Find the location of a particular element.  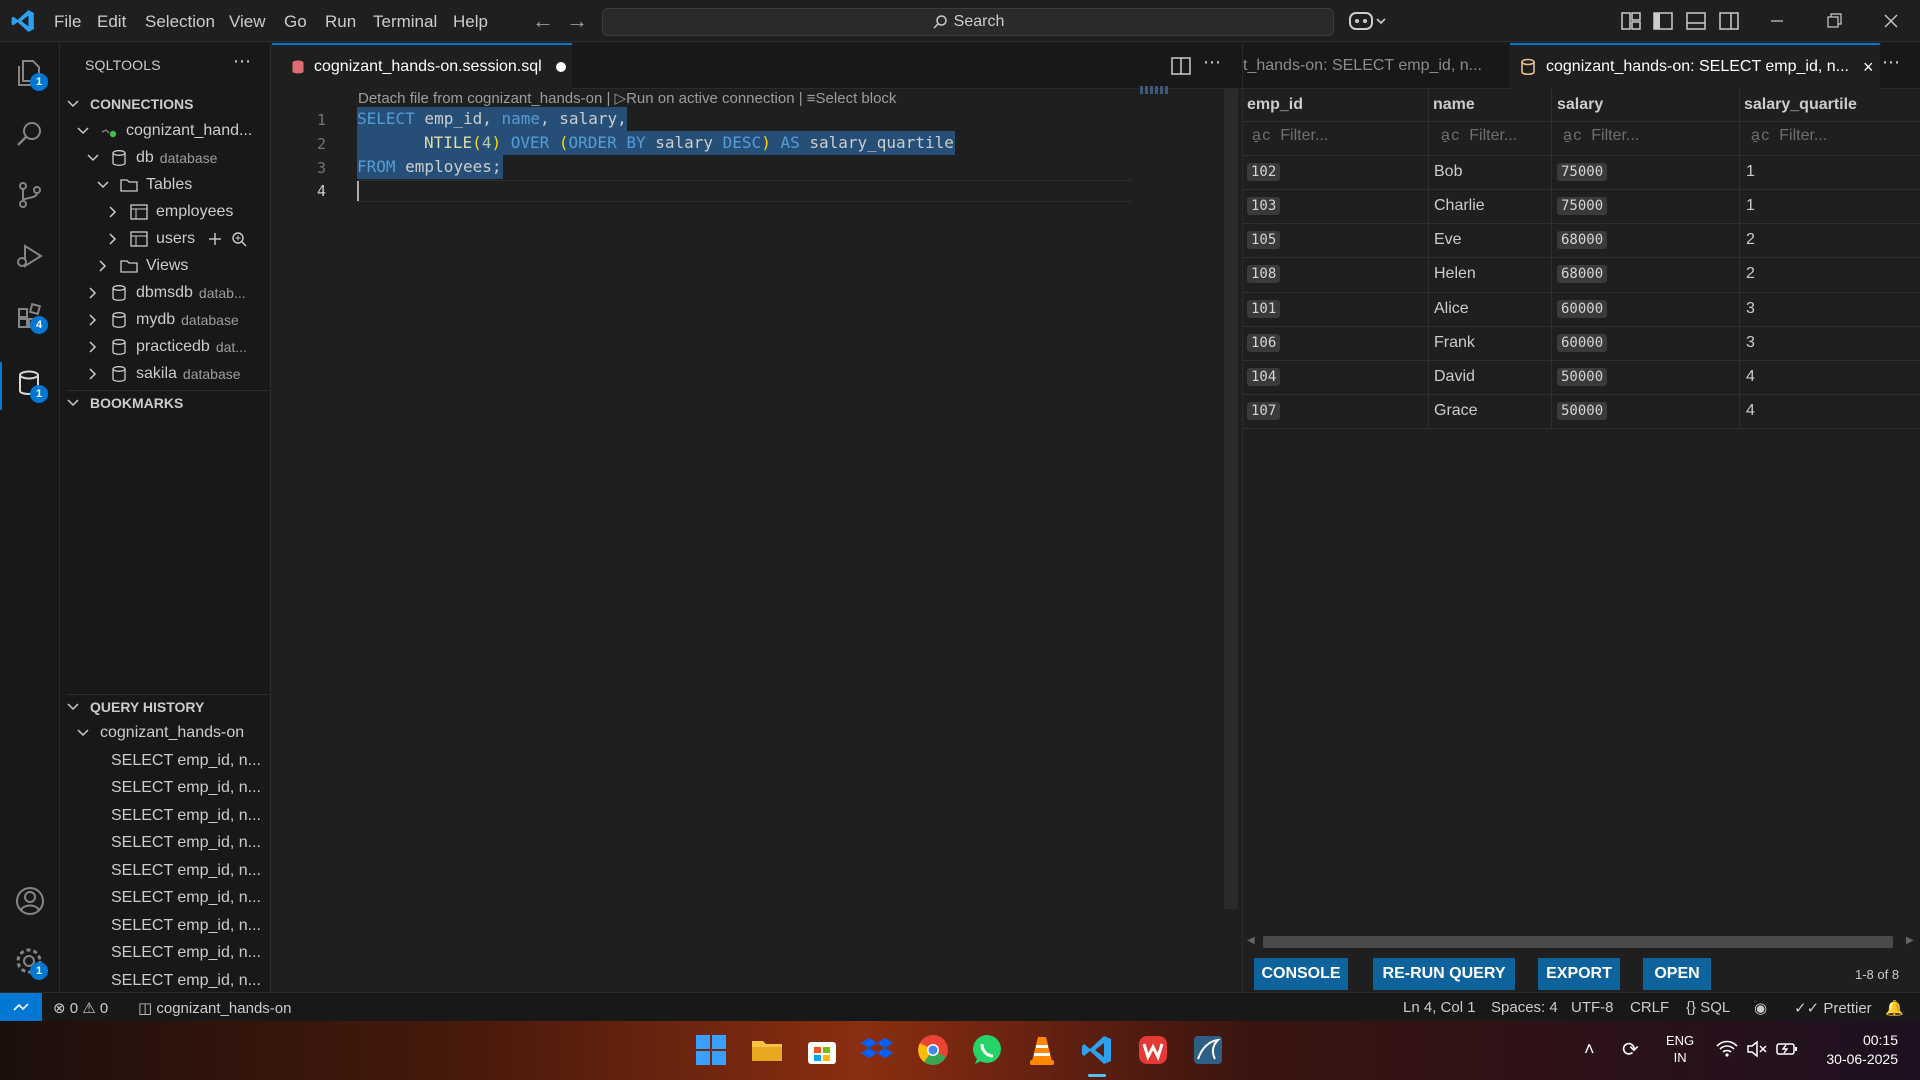

add-icon is located at coordinates (215, 239).